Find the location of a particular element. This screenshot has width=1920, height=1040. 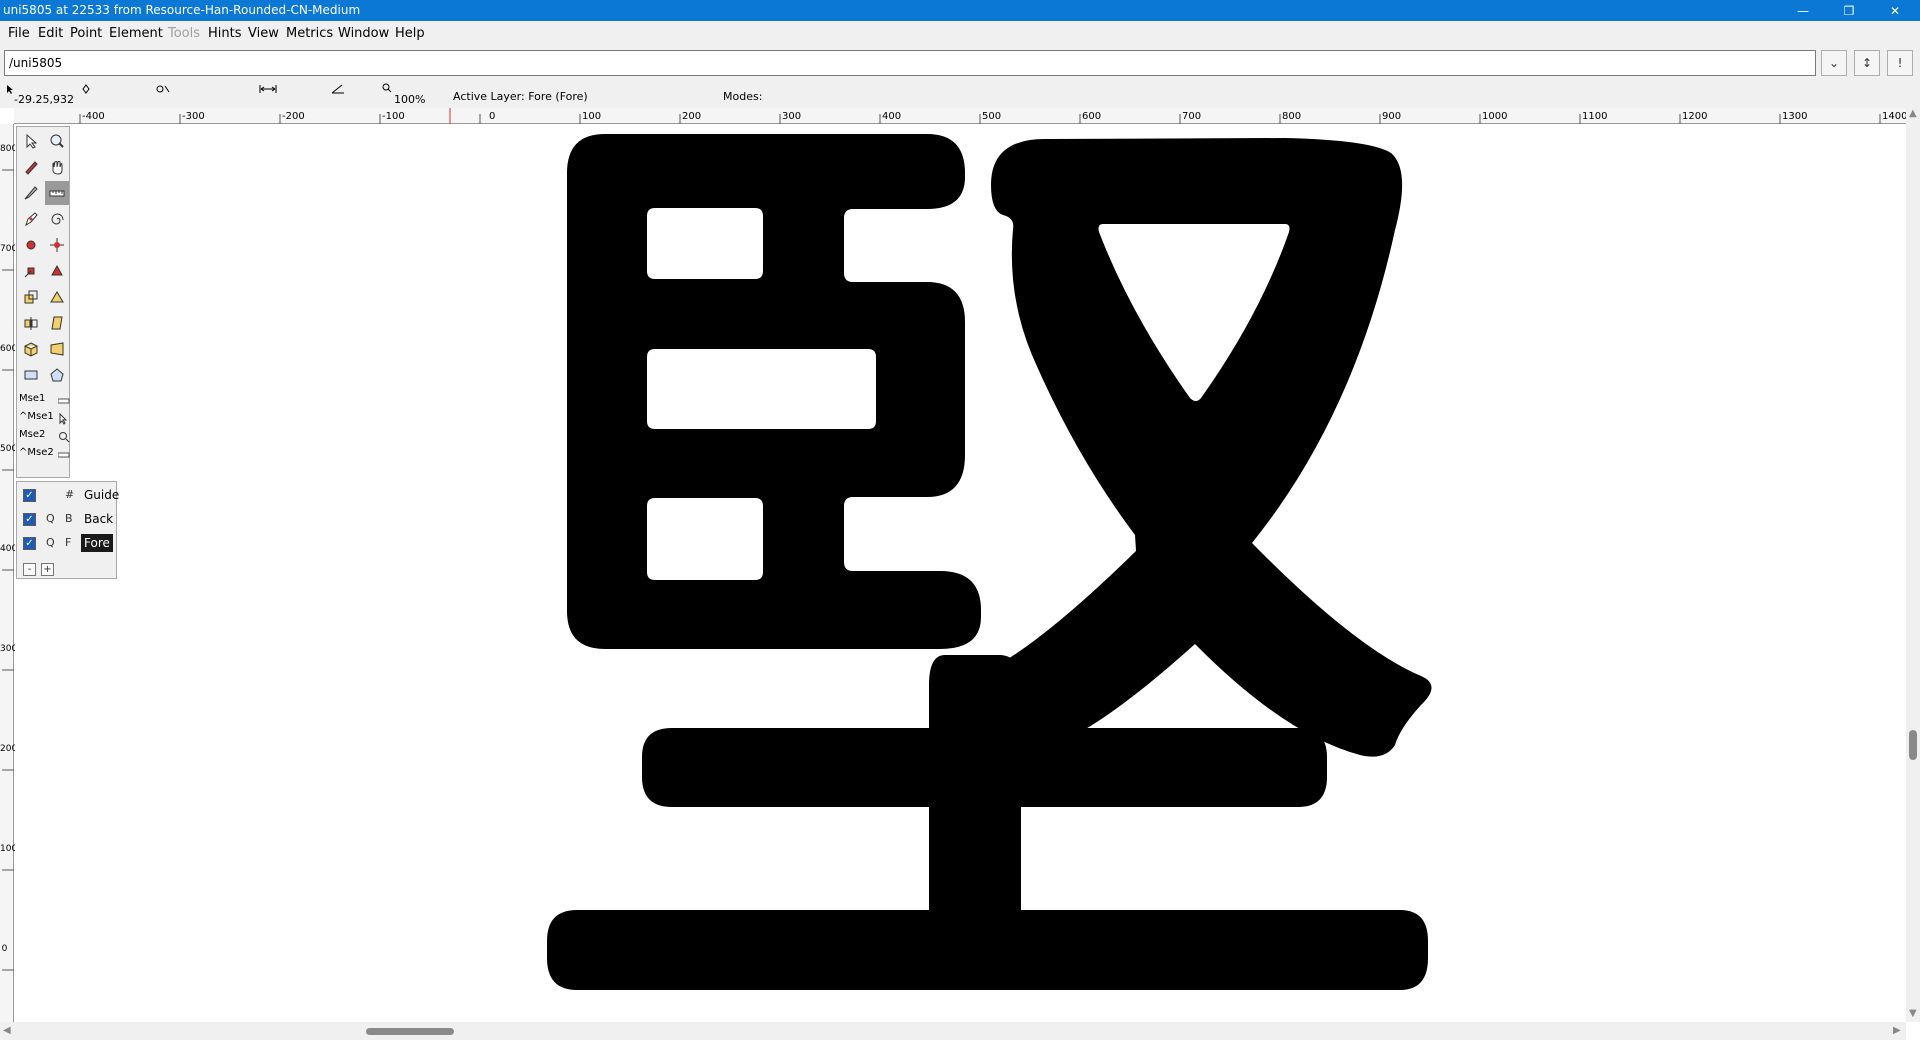

scroll-up-arrow: ▲ is located at coordinates (1913, 113).